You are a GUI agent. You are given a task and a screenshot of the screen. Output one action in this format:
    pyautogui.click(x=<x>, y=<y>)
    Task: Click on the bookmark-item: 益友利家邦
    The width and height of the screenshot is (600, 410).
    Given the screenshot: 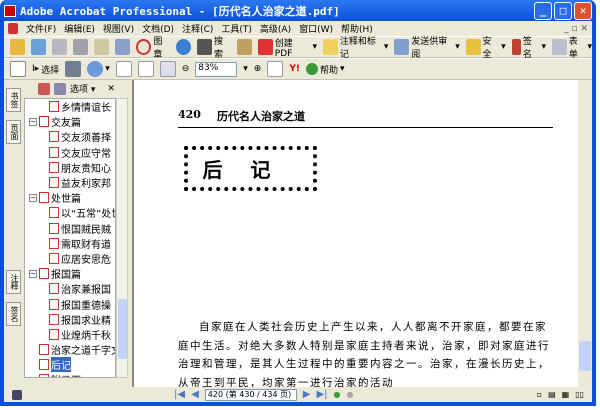 What is the action you would take?
    pyautogui.click(x=70, y=182)
    